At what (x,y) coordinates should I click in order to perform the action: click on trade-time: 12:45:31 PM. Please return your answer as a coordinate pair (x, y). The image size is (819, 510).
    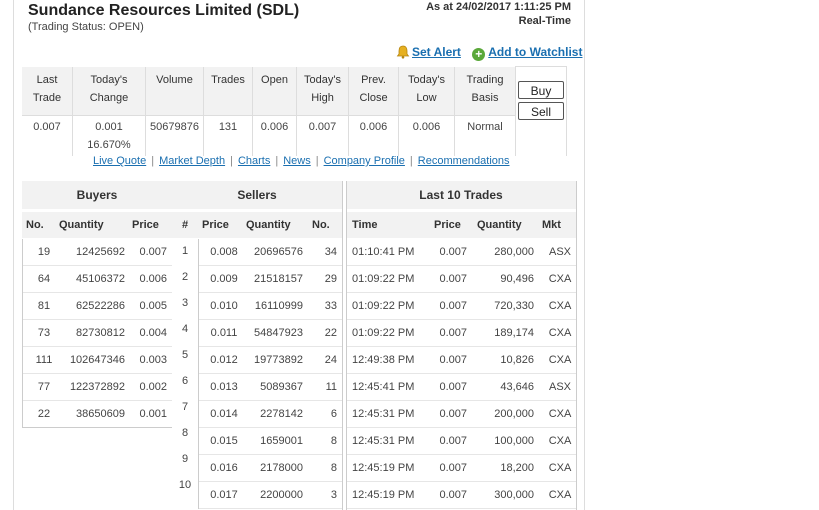
    Looking at the image, I should click on (383, 441).